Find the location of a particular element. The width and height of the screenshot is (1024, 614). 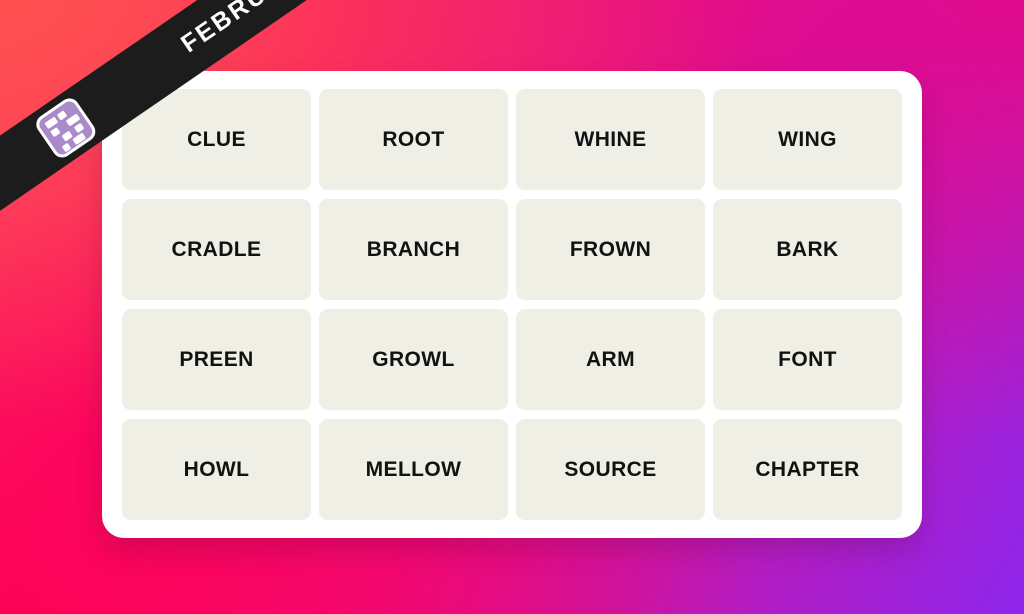

word-tile: PREEN is located at coordinates (216, 359).